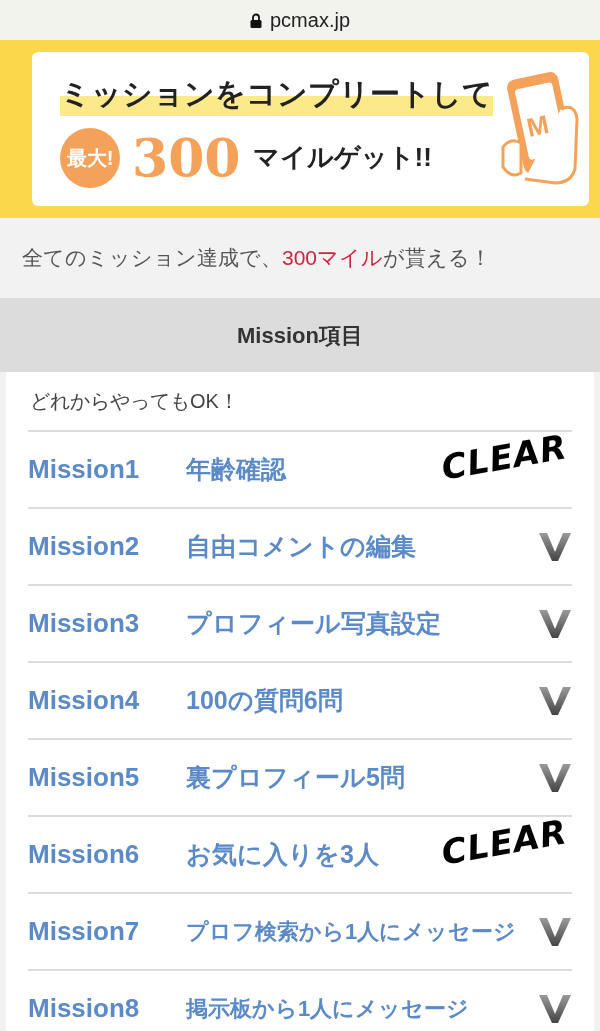  What do you see at coordinates (84, 469) in the screenshot?
I see `mission-number: Mission1` at bounding box center [84, 469].